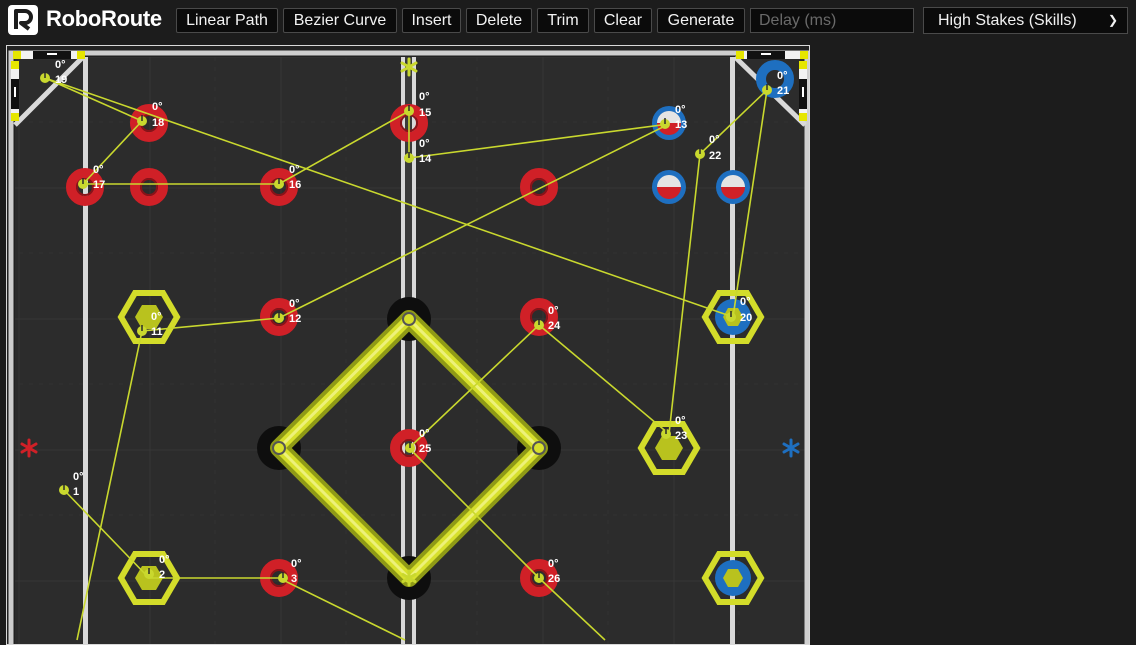 This screenshot has height=645, width=1136. I want to click on waypoint-label: 20, so click(746, 318).